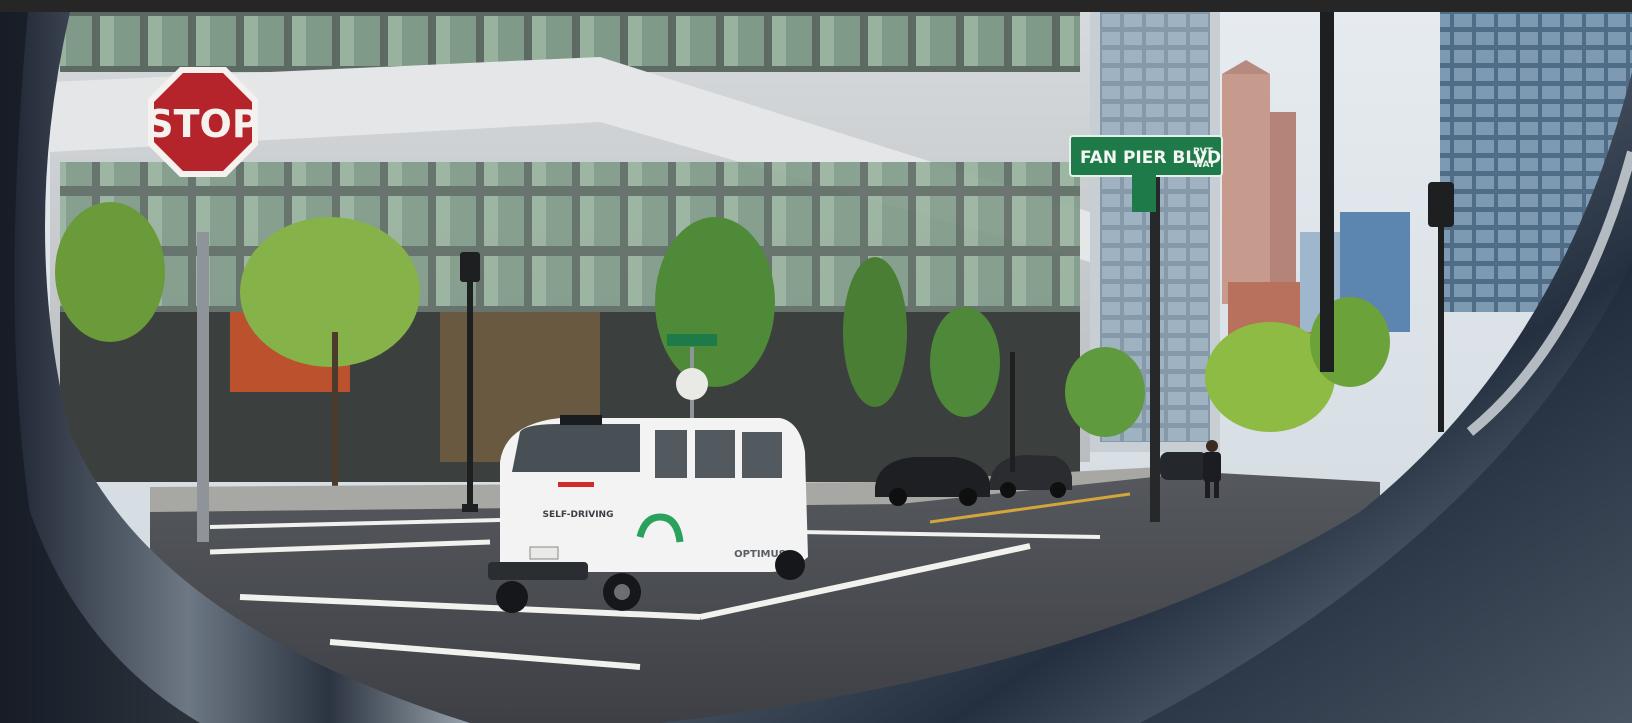 Image resolution: width=1632 pixels, height=723 pixels. Describe the element at coordinates (576, 448) in the screenshot. I see `shuttle-front-window` at that location.